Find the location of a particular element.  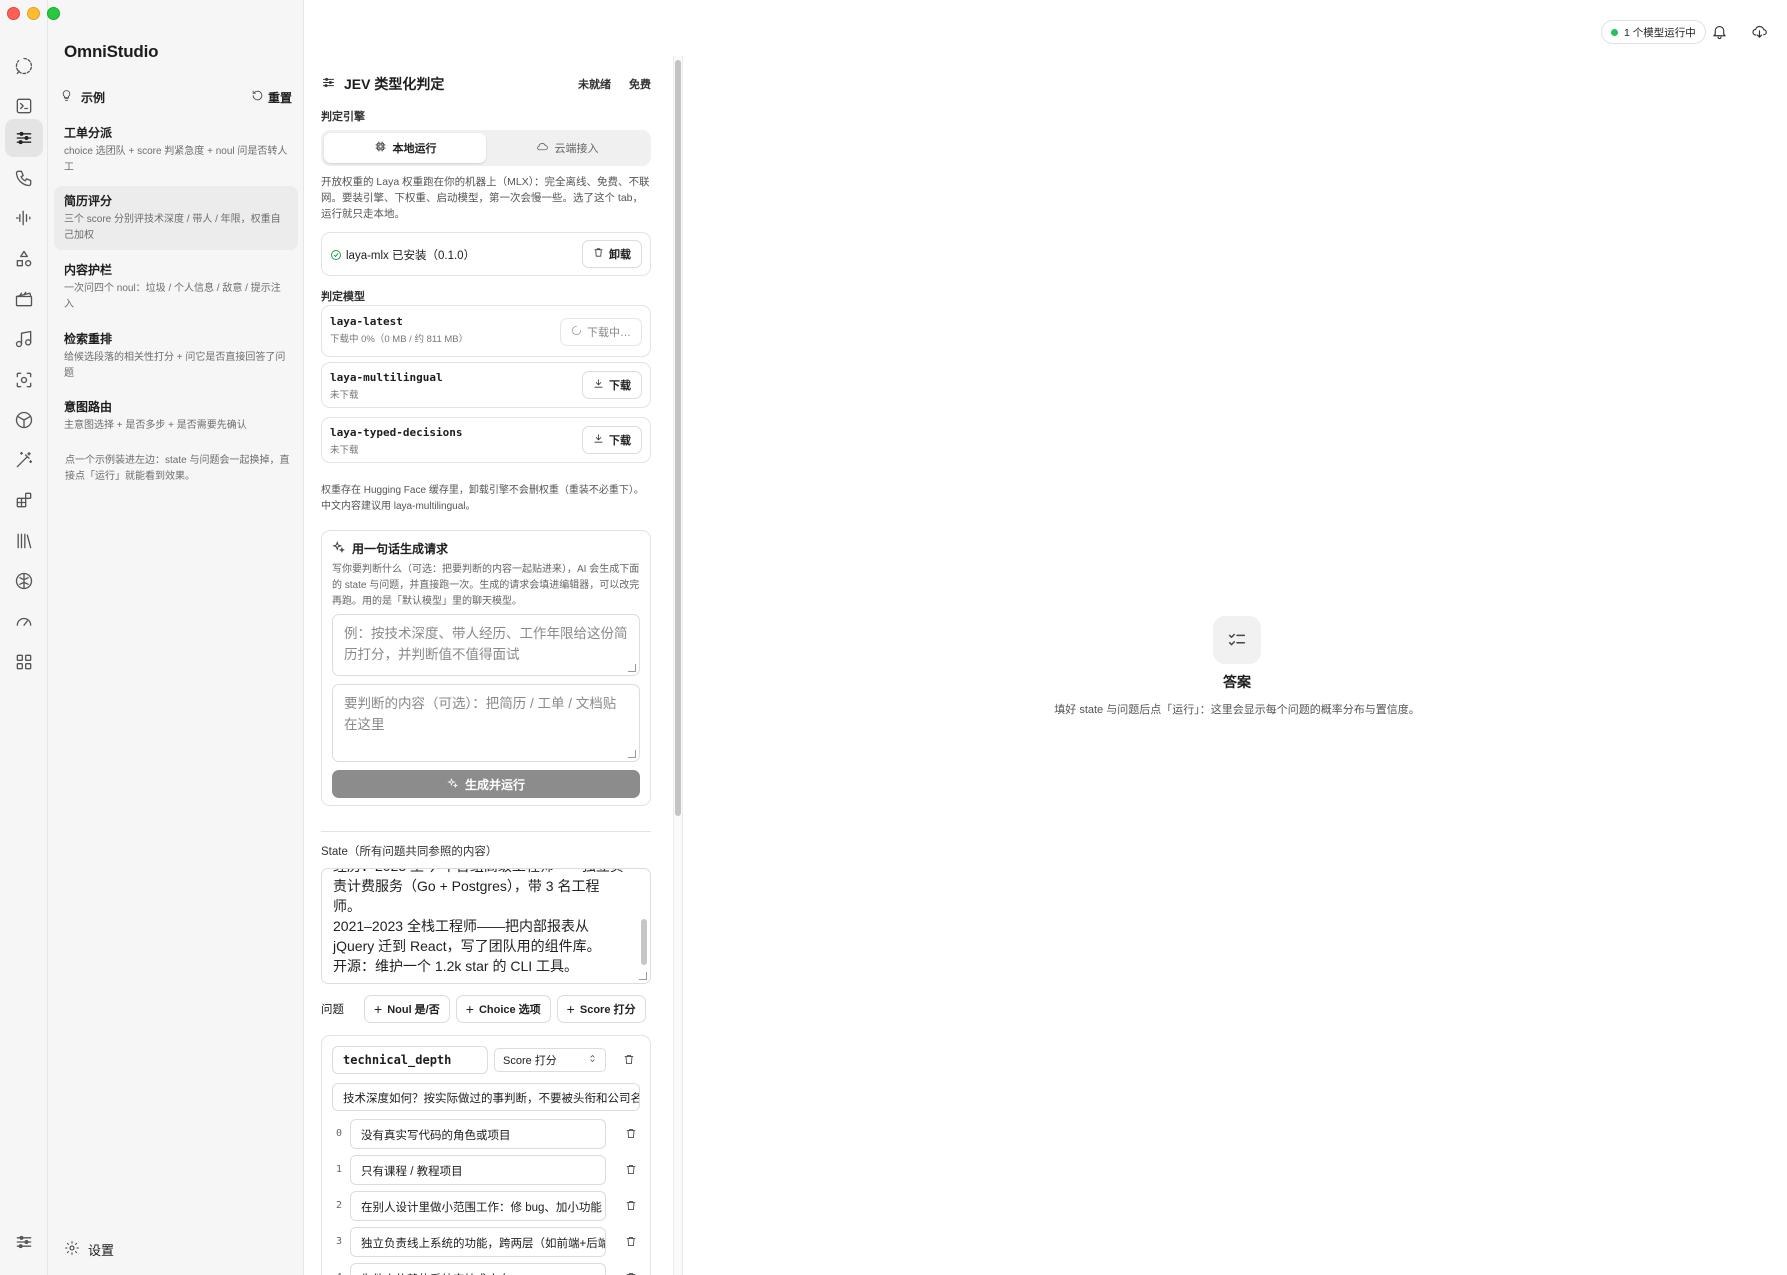

examples-title: 示例 is located at coordinates (93, 97).